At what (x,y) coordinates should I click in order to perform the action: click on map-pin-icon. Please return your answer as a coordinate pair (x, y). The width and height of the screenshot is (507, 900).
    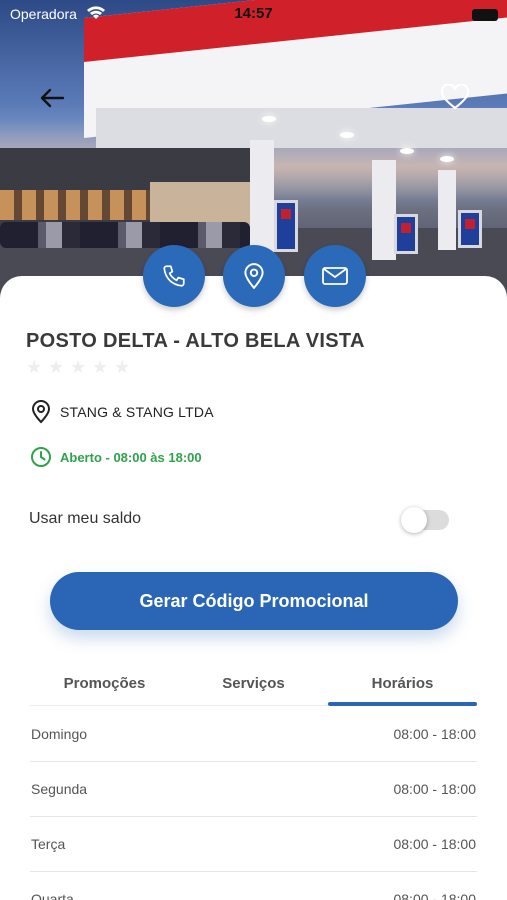
    Looking at the image, I should click on (254, 276).